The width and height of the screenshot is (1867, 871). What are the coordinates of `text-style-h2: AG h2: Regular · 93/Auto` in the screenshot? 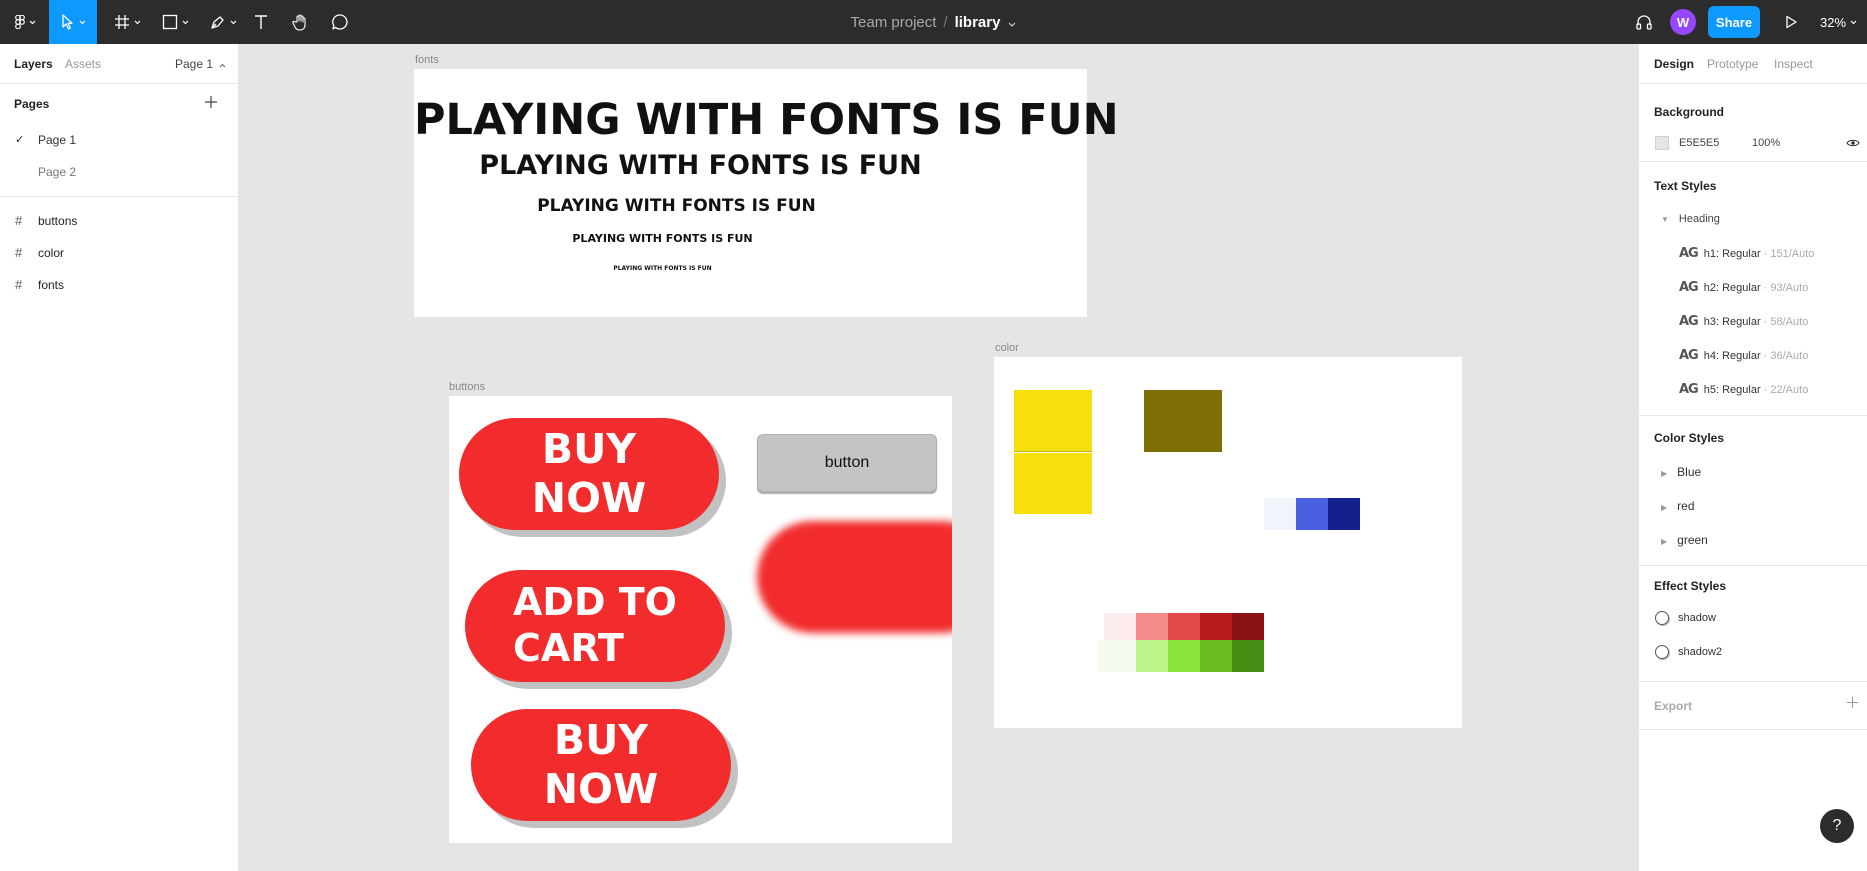 It's located at (1743, 287).